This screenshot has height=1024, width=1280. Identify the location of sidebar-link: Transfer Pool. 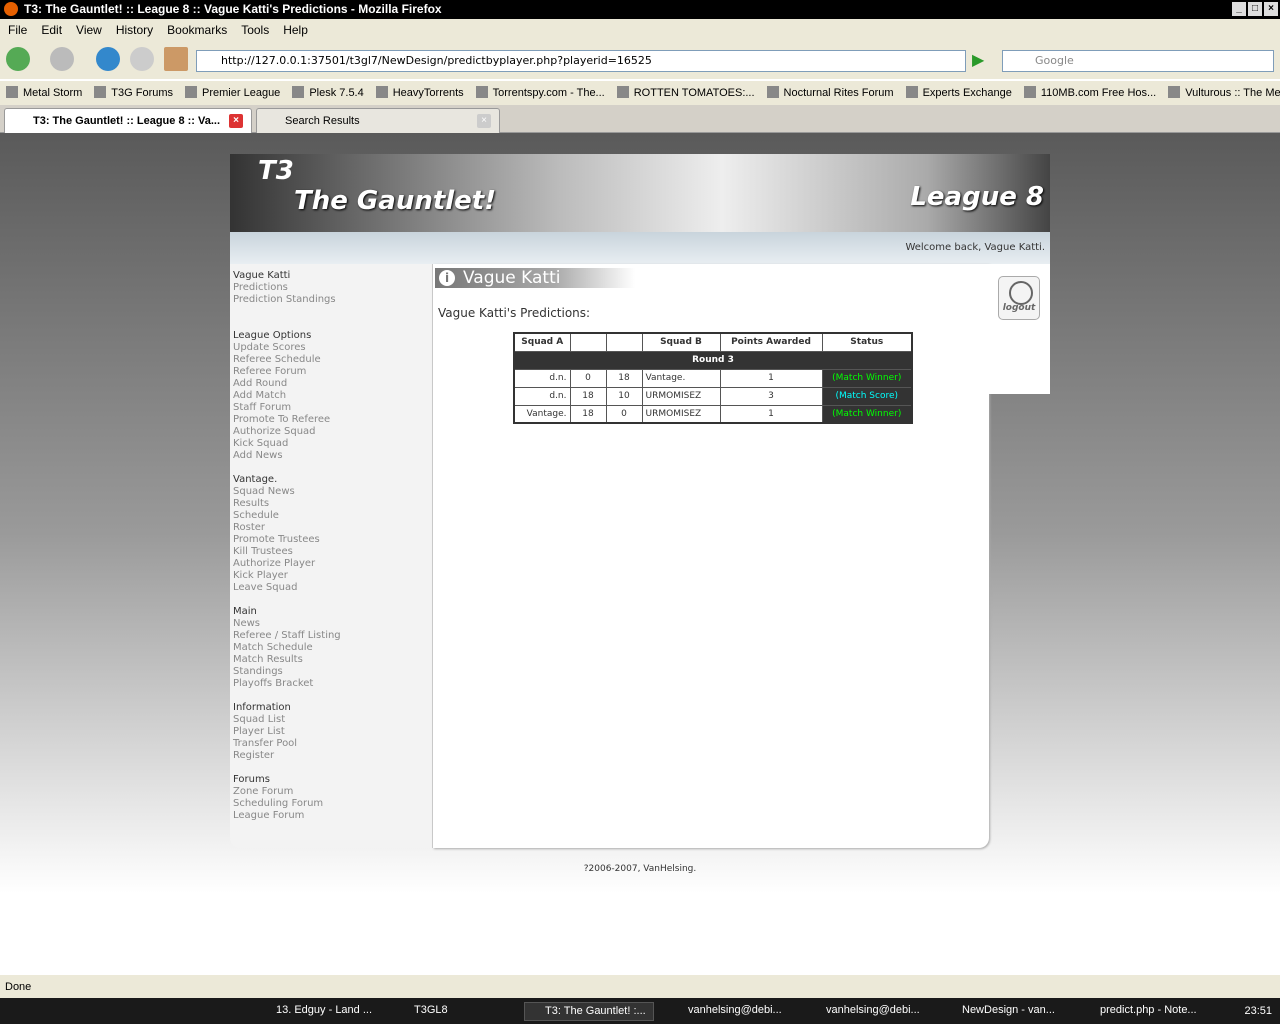
(331, 744).